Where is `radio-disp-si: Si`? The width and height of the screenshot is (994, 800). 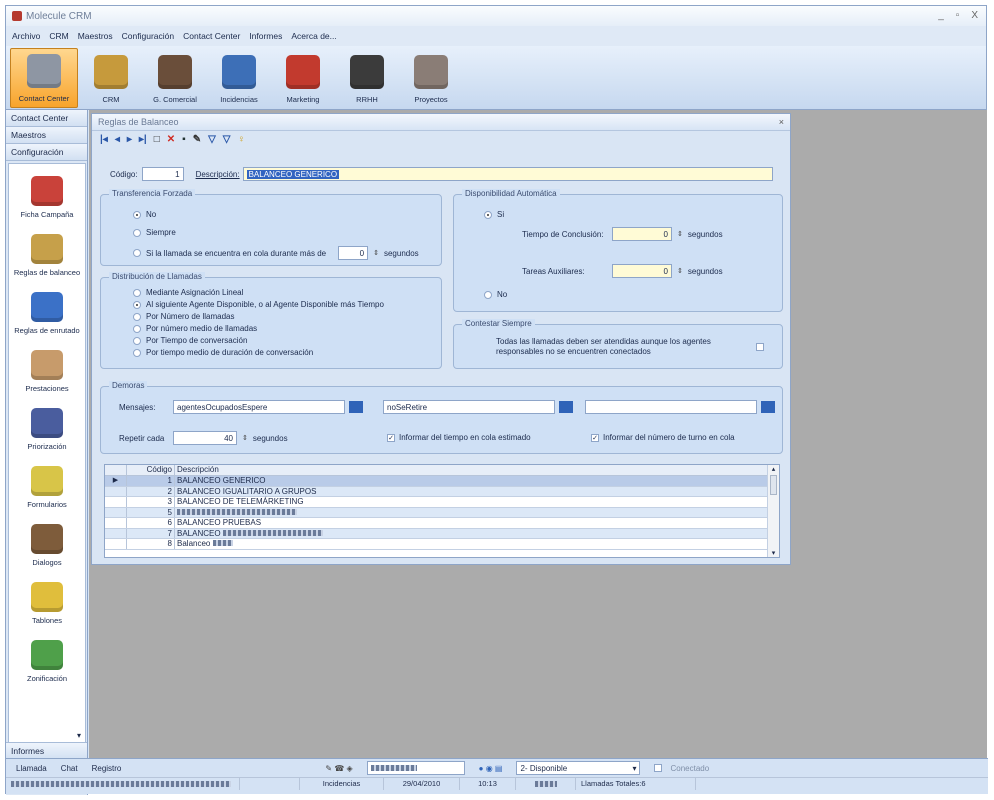
radio-disp-si: Si is located at coordinates (494, 214).